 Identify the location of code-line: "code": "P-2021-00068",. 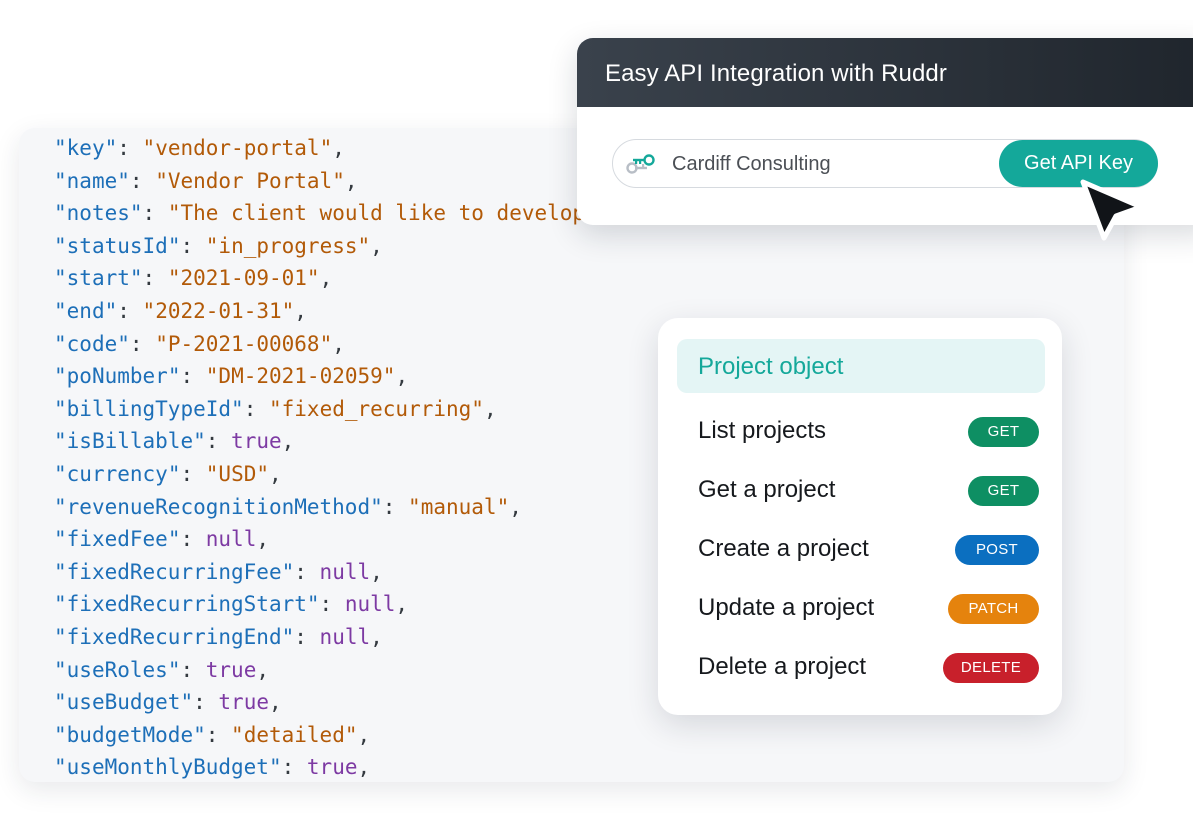
(319, 344).